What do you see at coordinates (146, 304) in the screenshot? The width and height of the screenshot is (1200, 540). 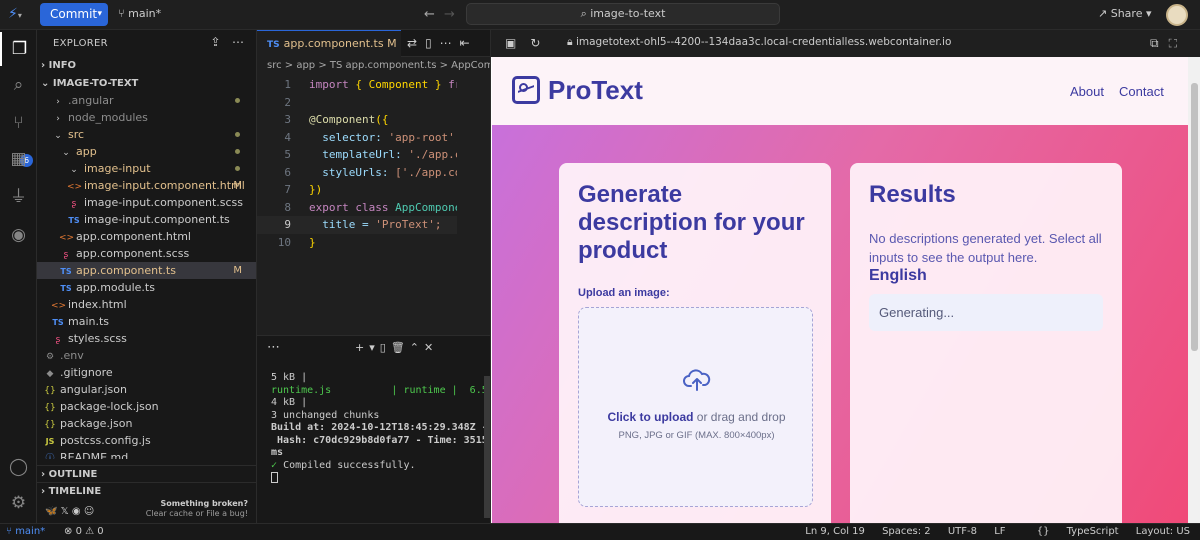 I see `tree-file: <> index.html` at bounding box center [146, 304].